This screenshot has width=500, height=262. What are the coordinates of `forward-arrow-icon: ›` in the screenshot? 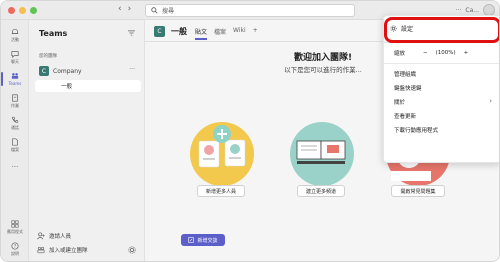 It's located at (130, 9).